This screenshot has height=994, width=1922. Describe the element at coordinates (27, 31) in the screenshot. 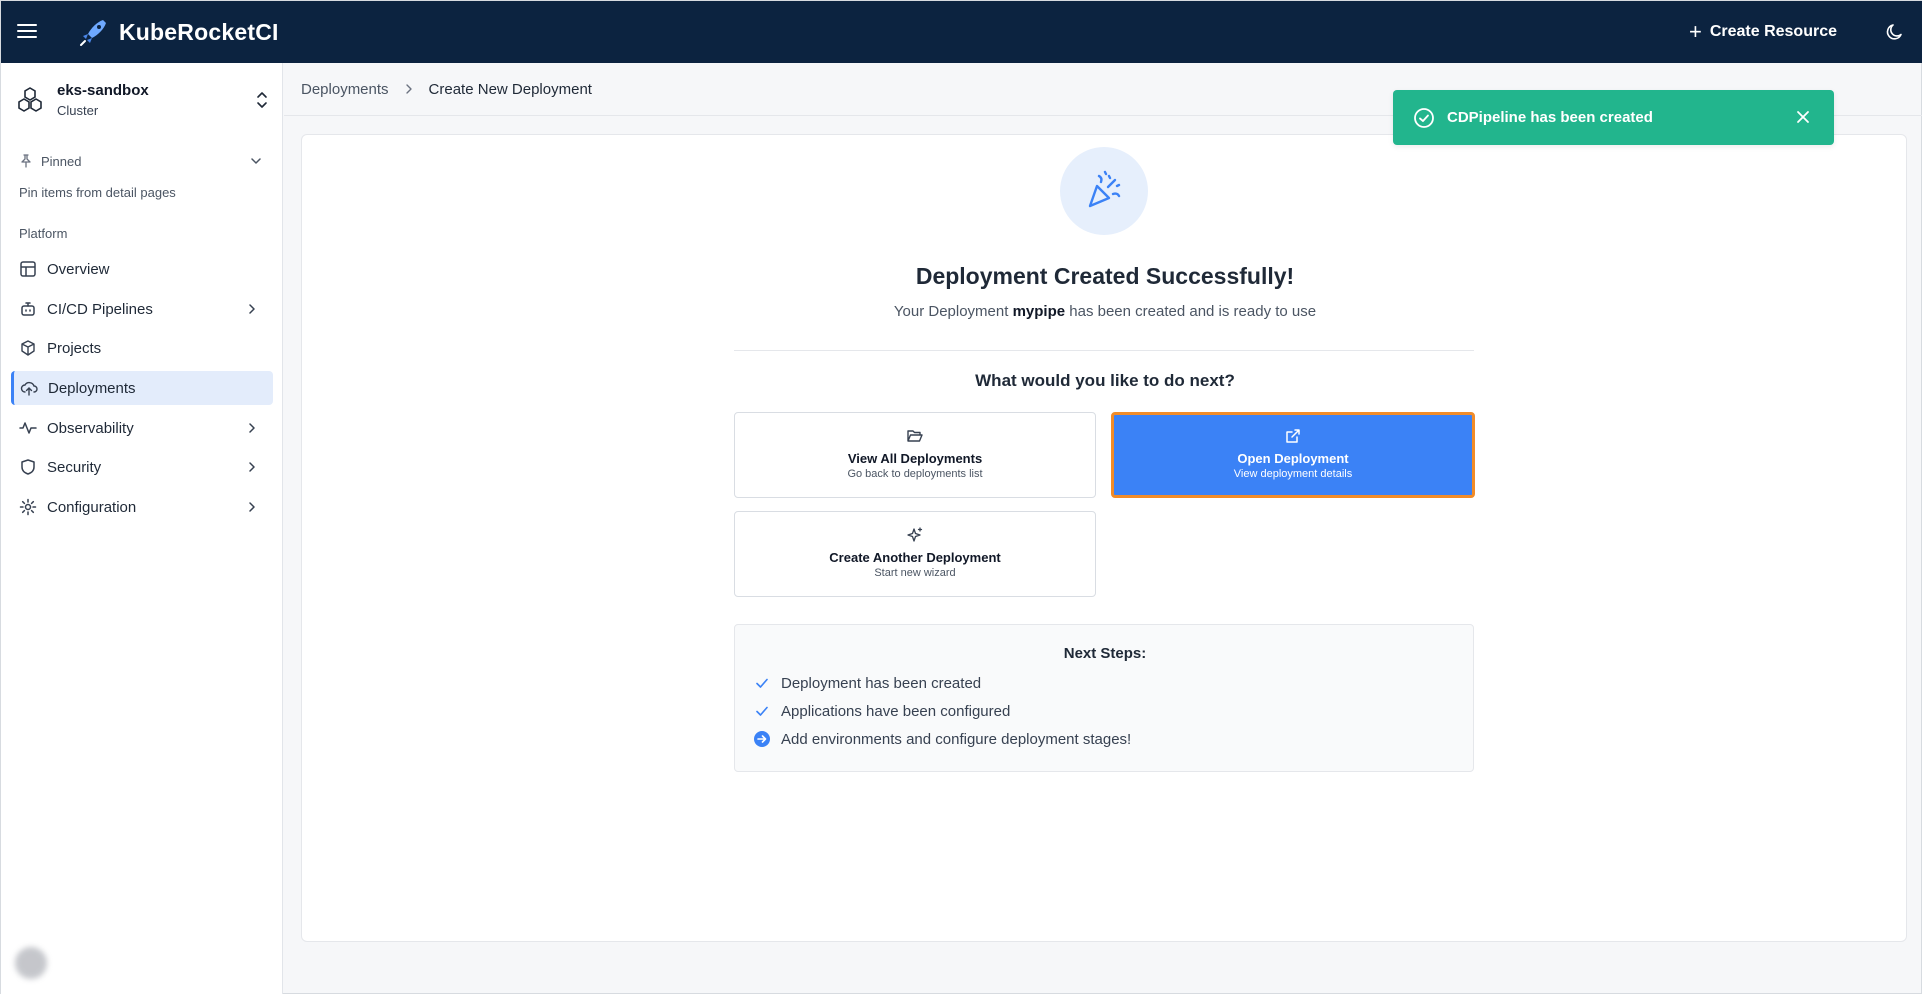

I see `menu-icon` at that location.